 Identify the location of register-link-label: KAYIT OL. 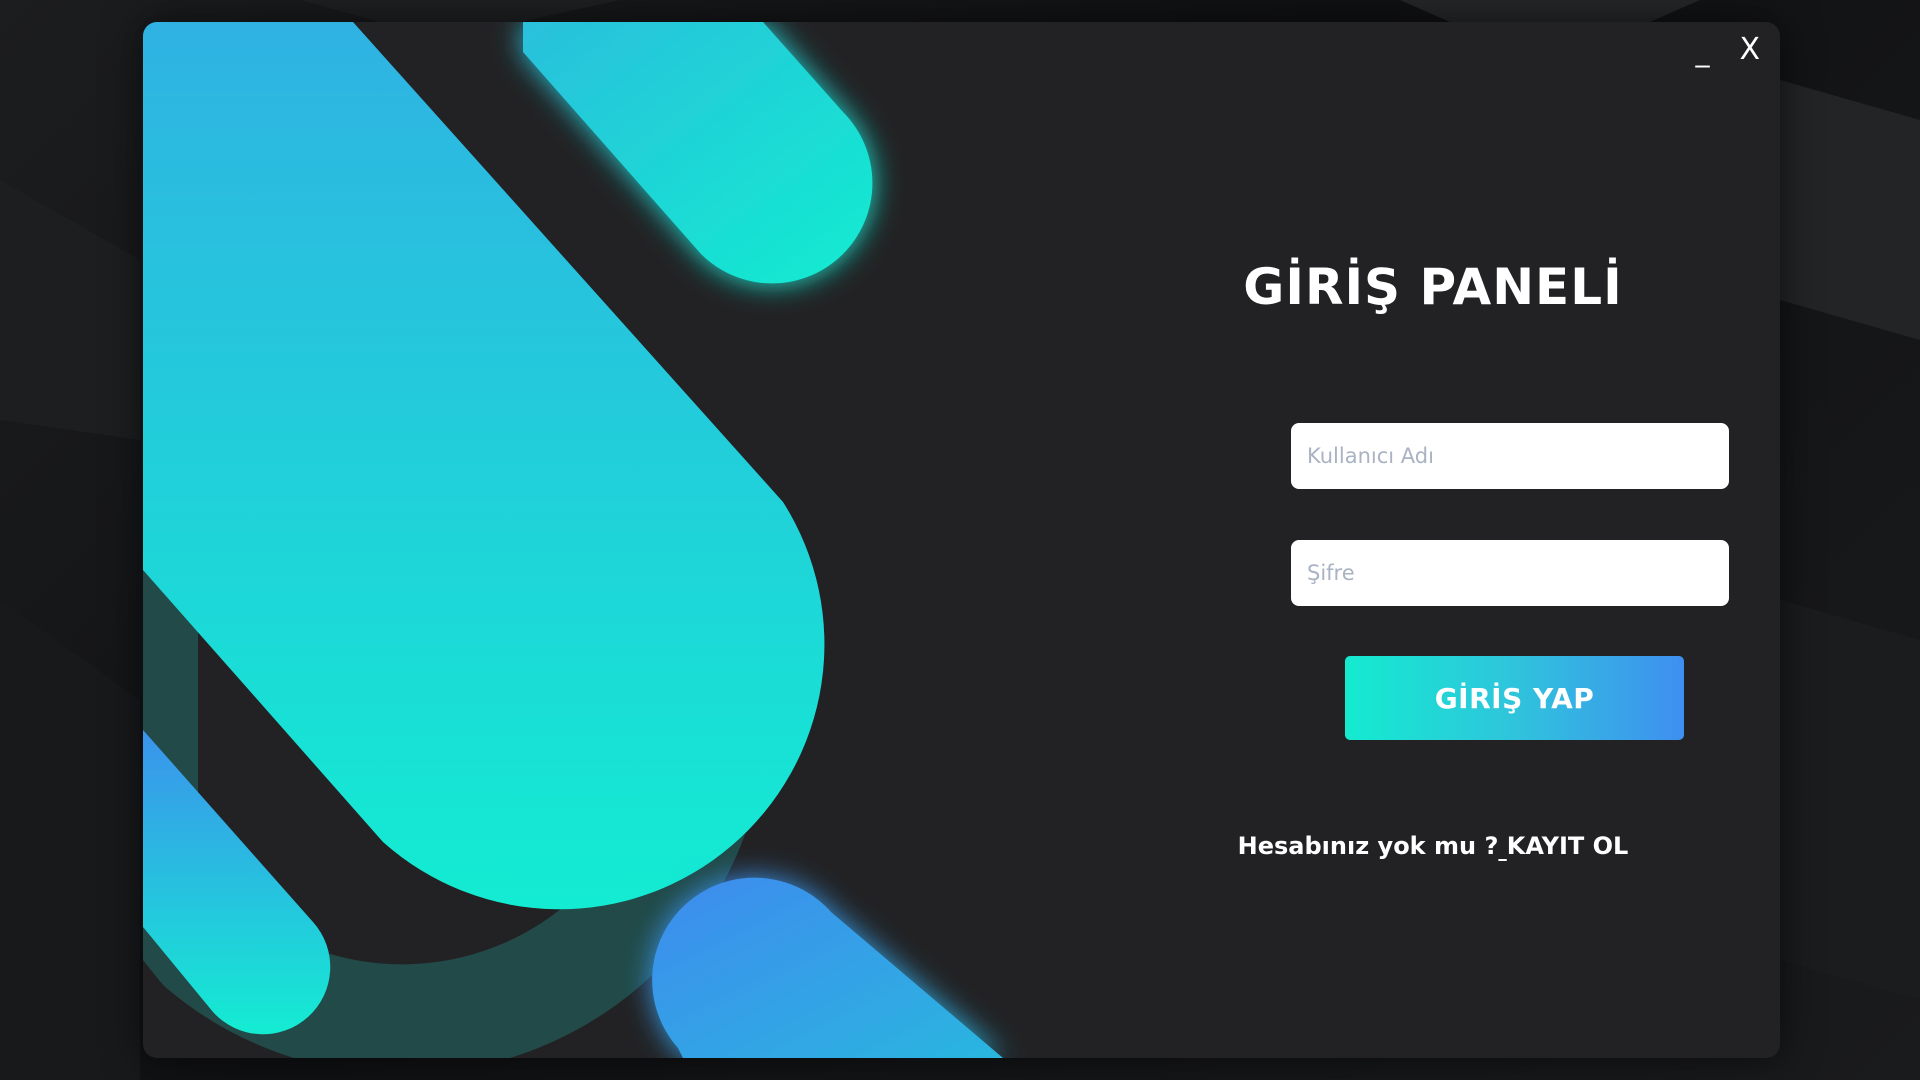
(1568, 846).